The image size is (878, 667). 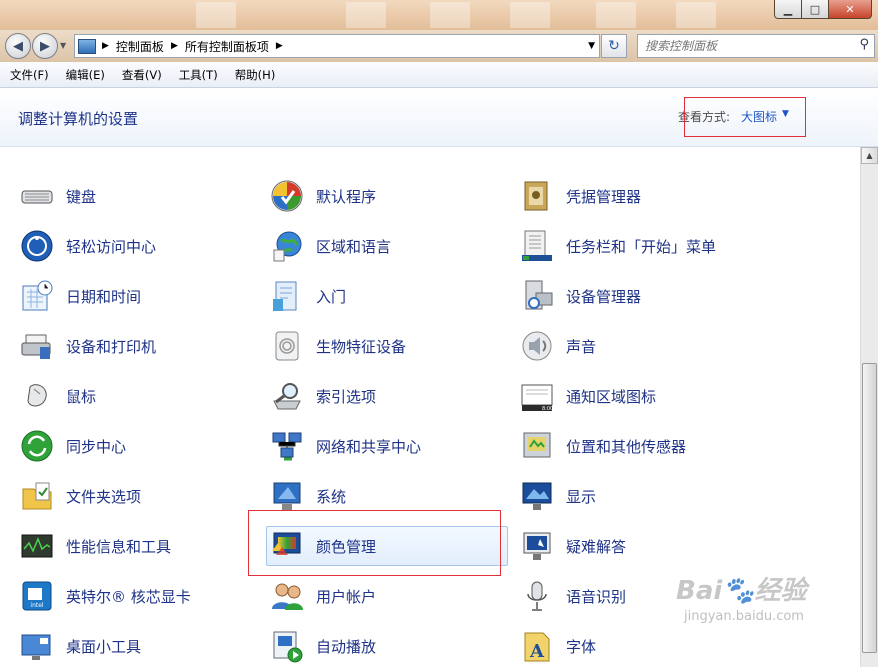 I want to click on maximize-button: □, so click(x=815, y=9).